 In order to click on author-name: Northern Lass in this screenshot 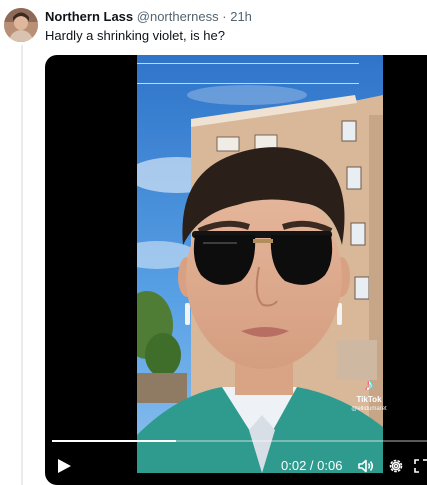, I will do `click(89, 16)`.